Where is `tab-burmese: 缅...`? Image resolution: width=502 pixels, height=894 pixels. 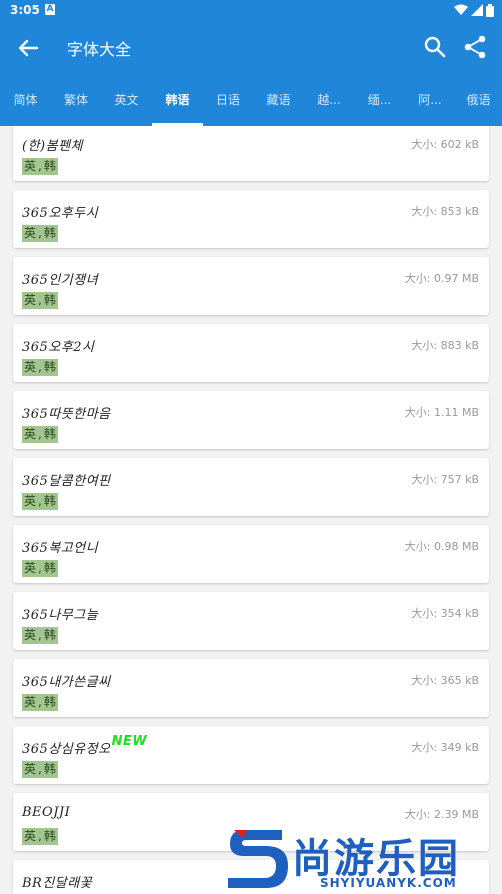 tab-burmese: 缅... is located at coordinates (379, 101).